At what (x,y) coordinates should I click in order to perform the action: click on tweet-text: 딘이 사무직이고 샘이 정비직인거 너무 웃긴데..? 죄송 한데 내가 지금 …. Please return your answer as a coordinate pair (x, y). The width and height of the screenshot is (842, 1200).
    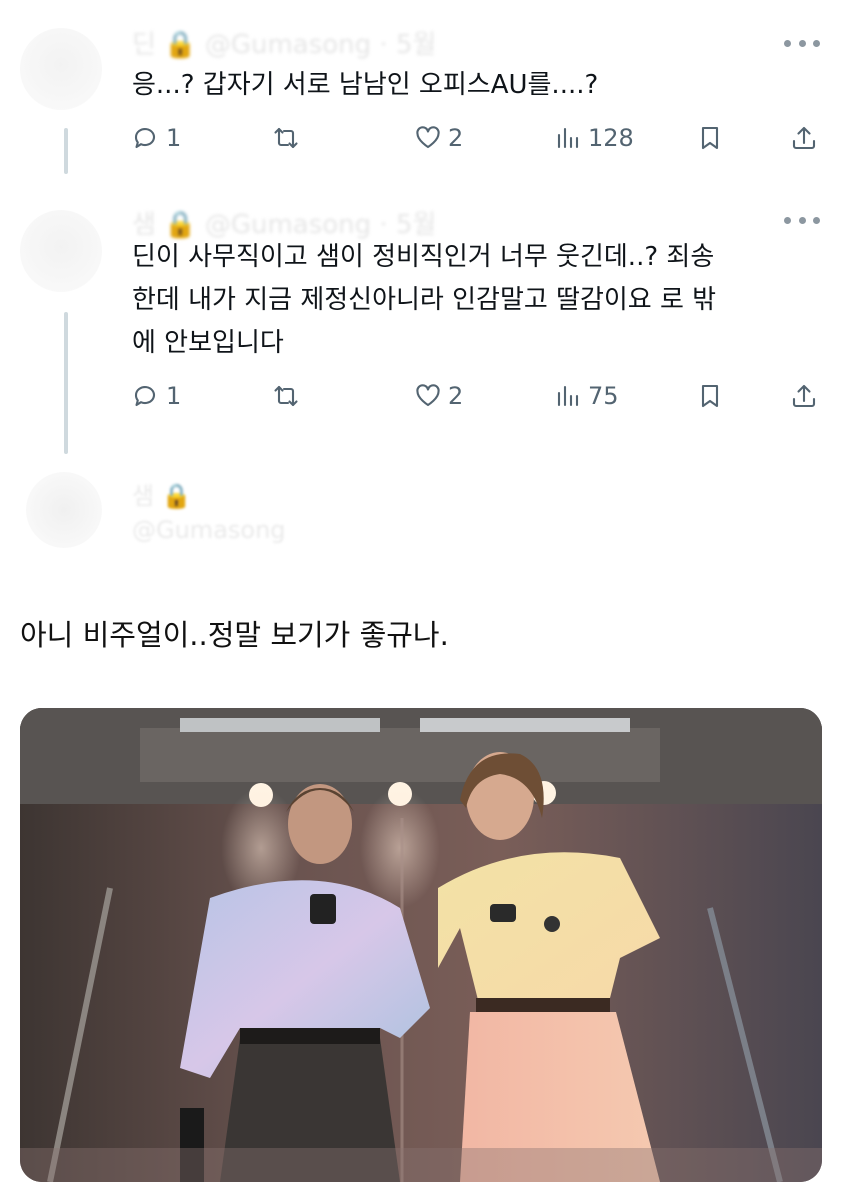
    Looking at the image, I should click on (467, 300).